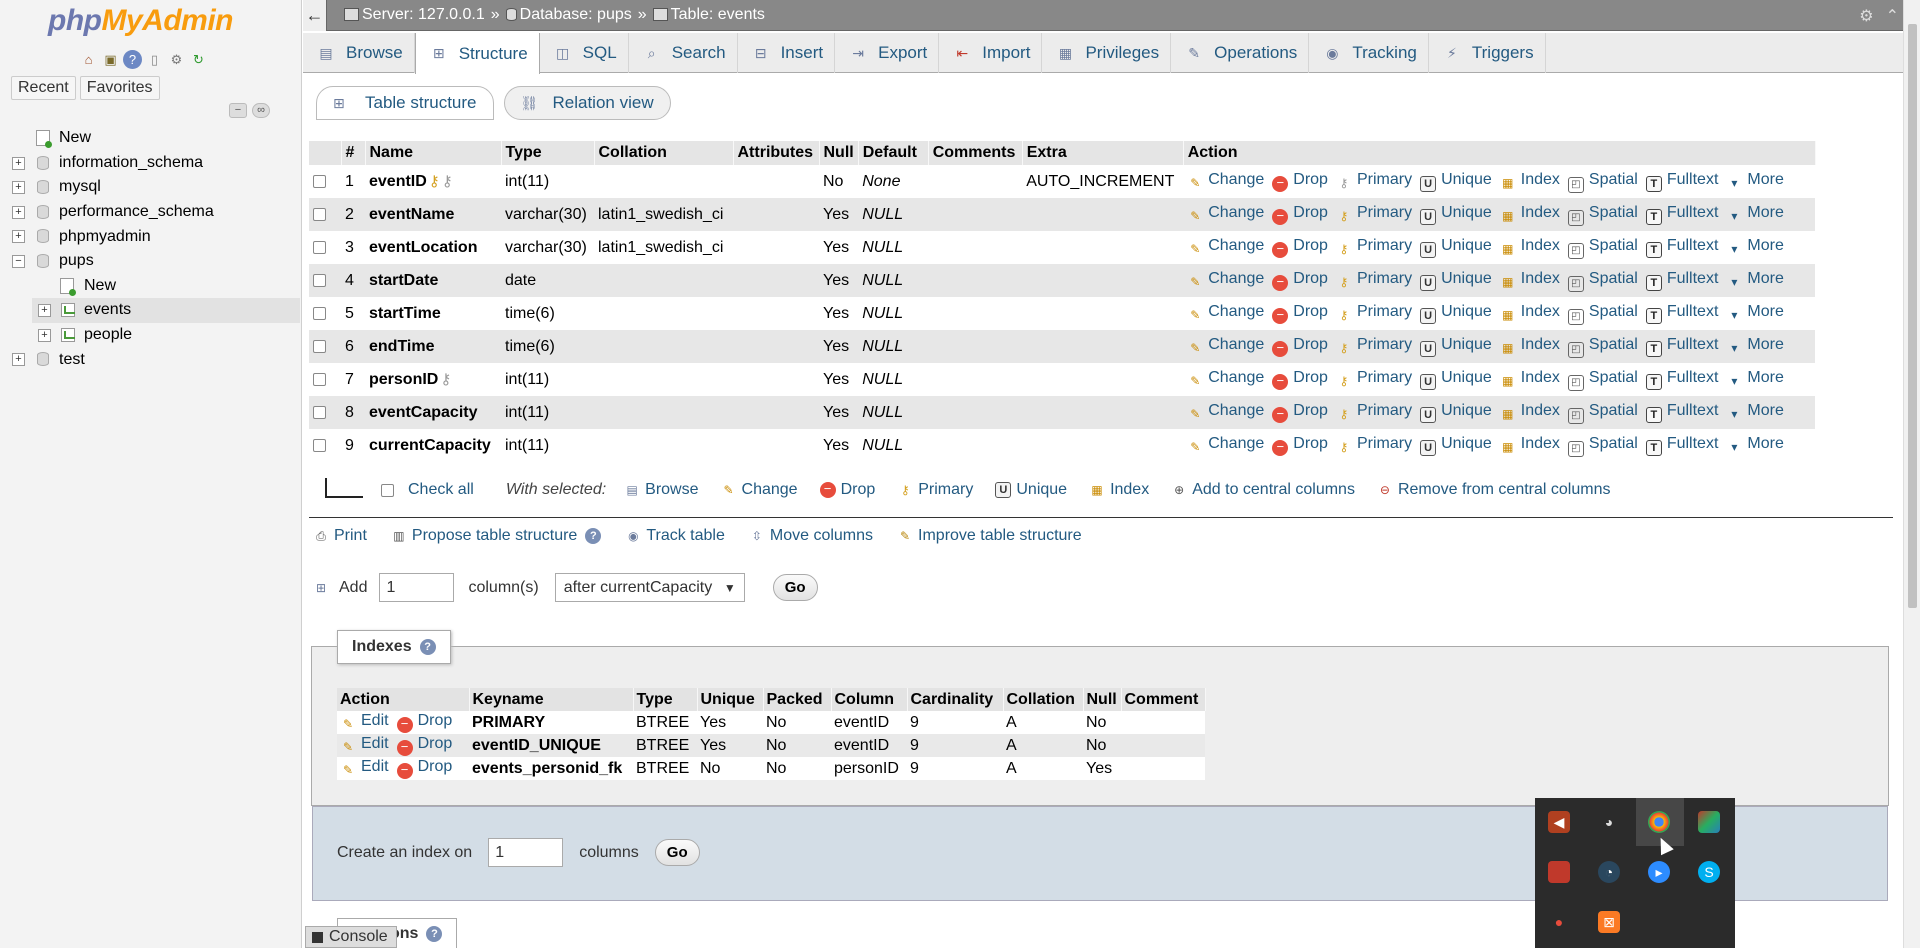  I want to click on tab-search: ⌕ Search, so click(683, 53).